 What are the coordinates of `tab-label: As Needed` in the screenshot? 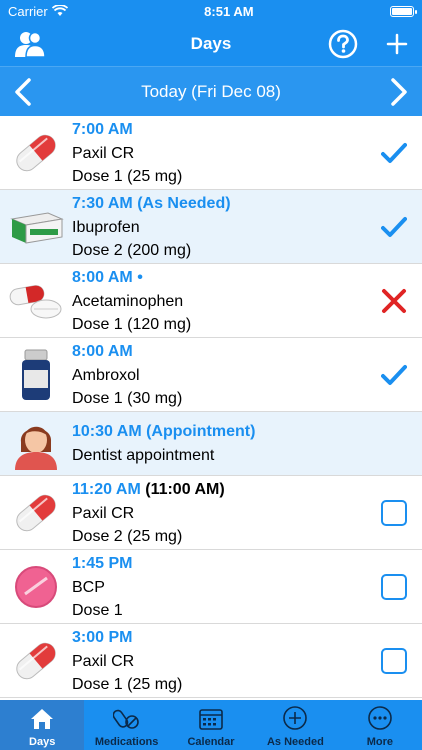 It's located at (295, 742).